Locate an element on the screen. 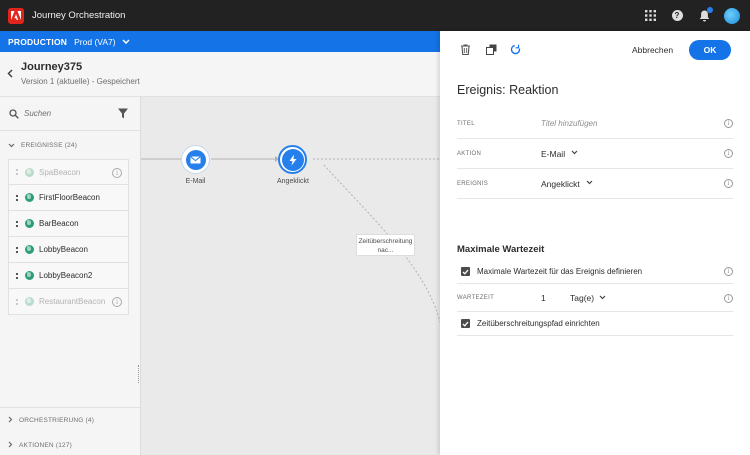 This screenshot has width=750, height=455. title-field-label: TITEL is located at coordinates (466, 123).